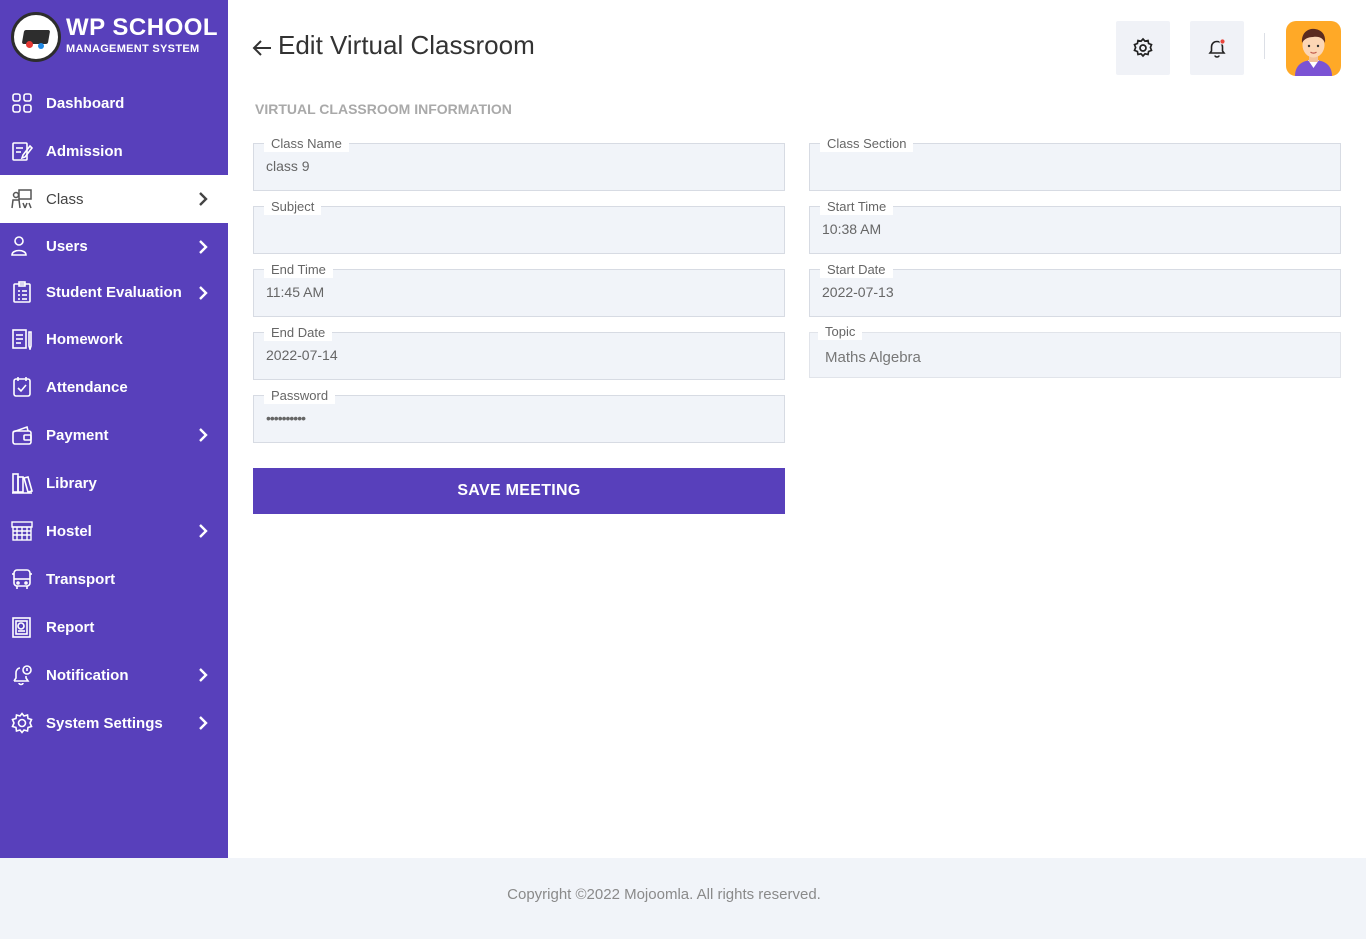 This screenshot has width=1366, height=939. Describe the element at coordinates (22, 531) in the screenshot. I see `hostel-icon` at that location.